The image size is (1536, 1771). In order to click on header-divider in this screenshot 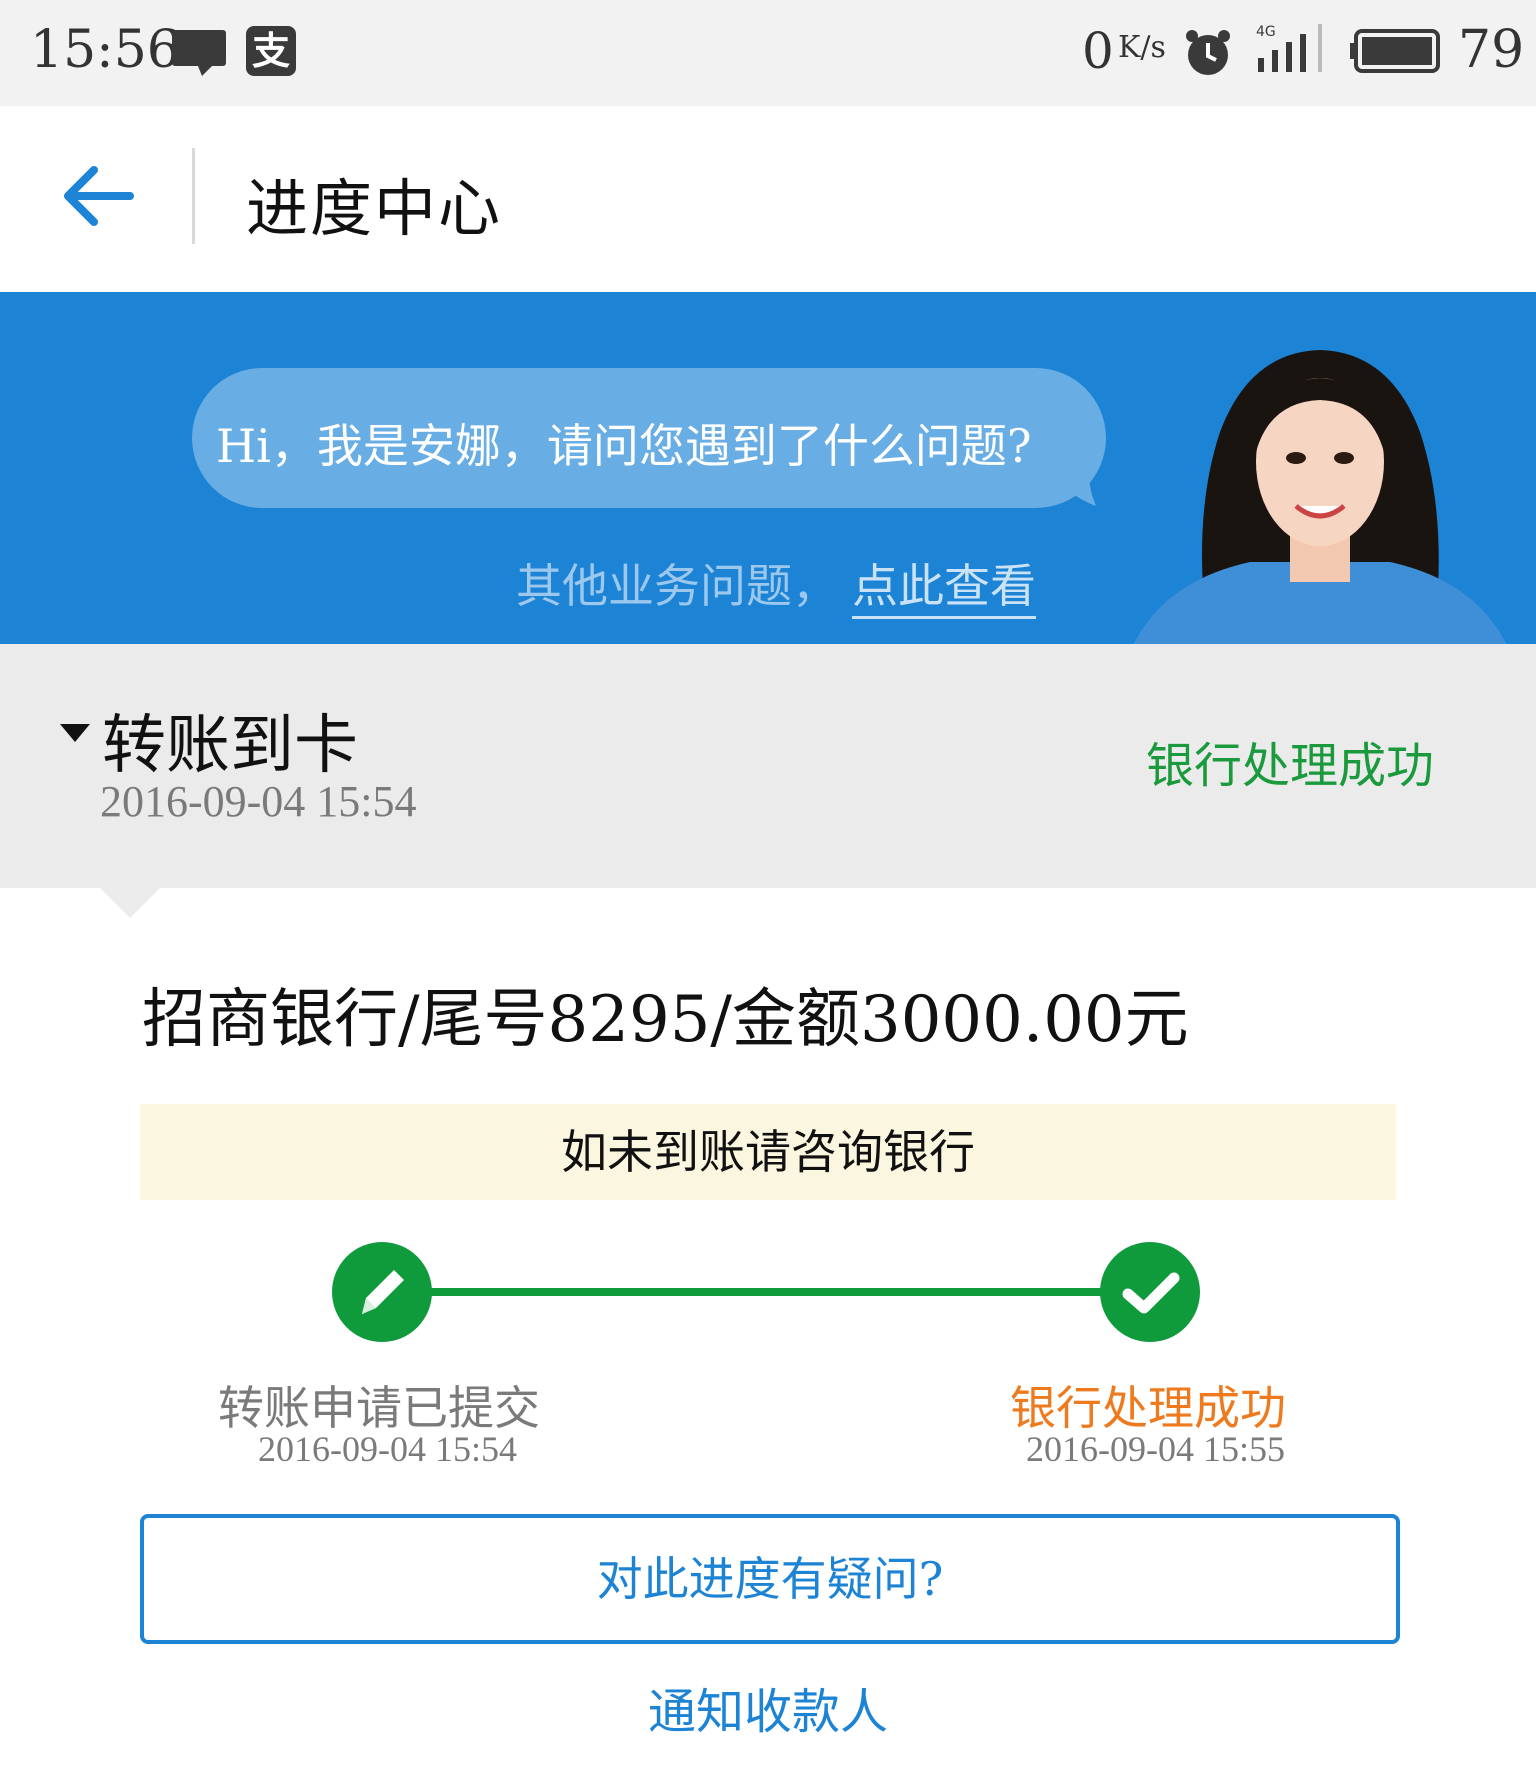, I will do `click(193, 196)`.